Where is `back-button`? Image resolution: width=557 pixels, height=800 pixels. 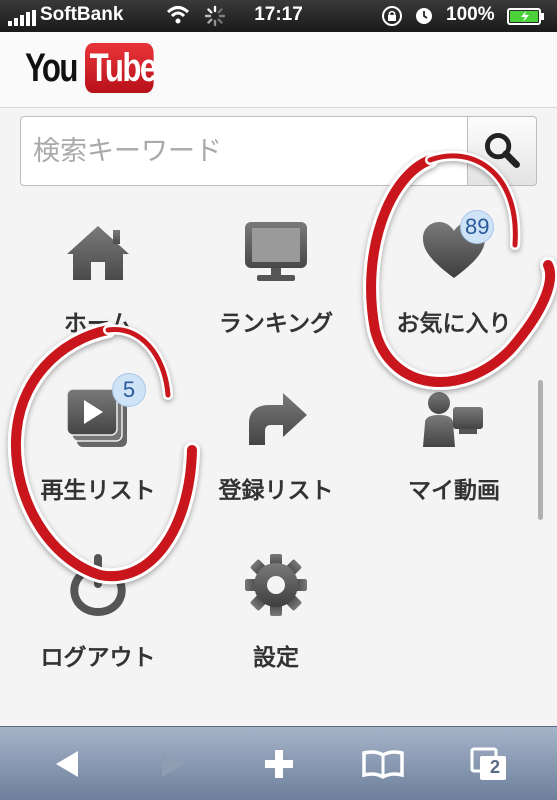
back-button is located at coordinates (67, 764).